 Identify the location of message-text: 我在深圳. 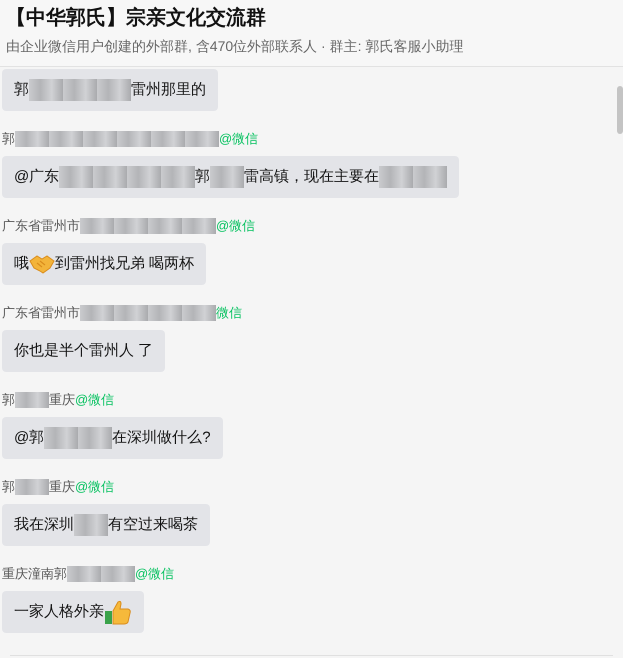
(44, 524).